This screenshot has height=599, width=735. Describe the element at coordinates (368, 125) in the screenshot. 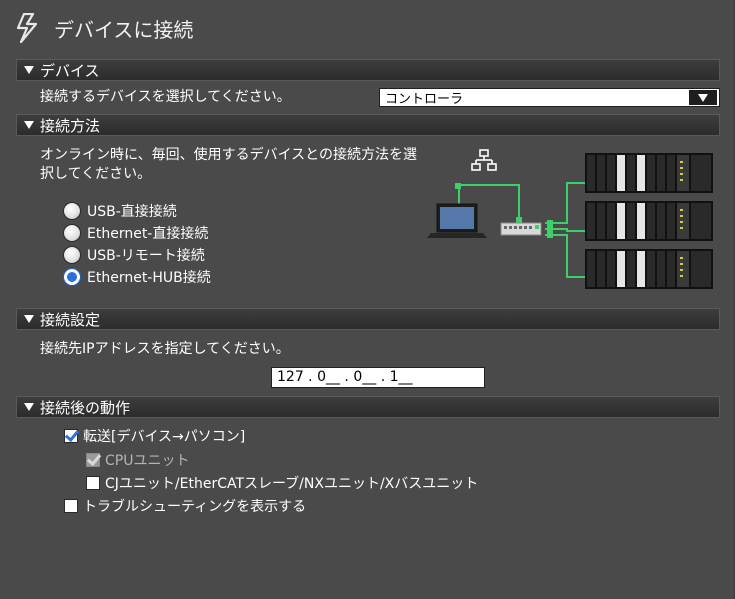

I see `section-header-connection-method: 接続方法` at that location.